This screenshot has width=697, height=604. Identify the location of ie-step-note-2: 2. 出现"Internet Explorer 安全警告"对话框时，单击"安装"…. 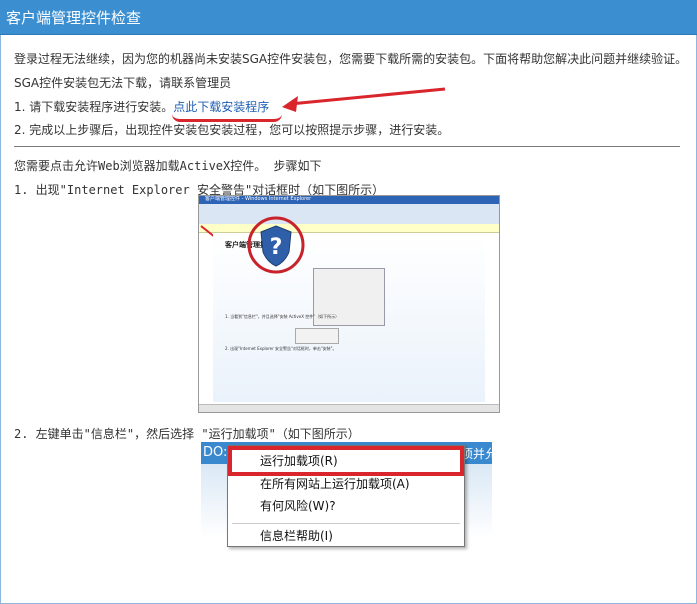
(281, 348).